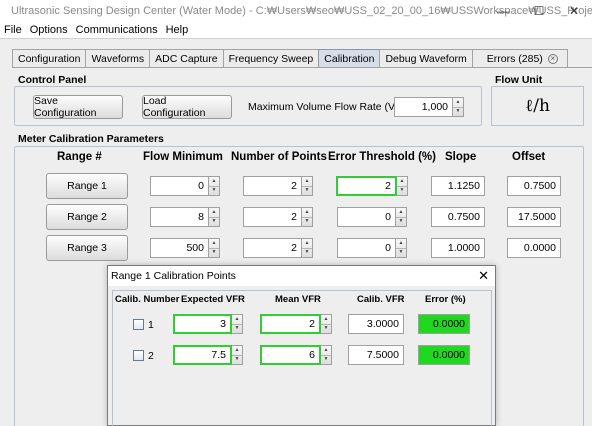  I want to click on error-threshold-input: 2, so click(366, 186).